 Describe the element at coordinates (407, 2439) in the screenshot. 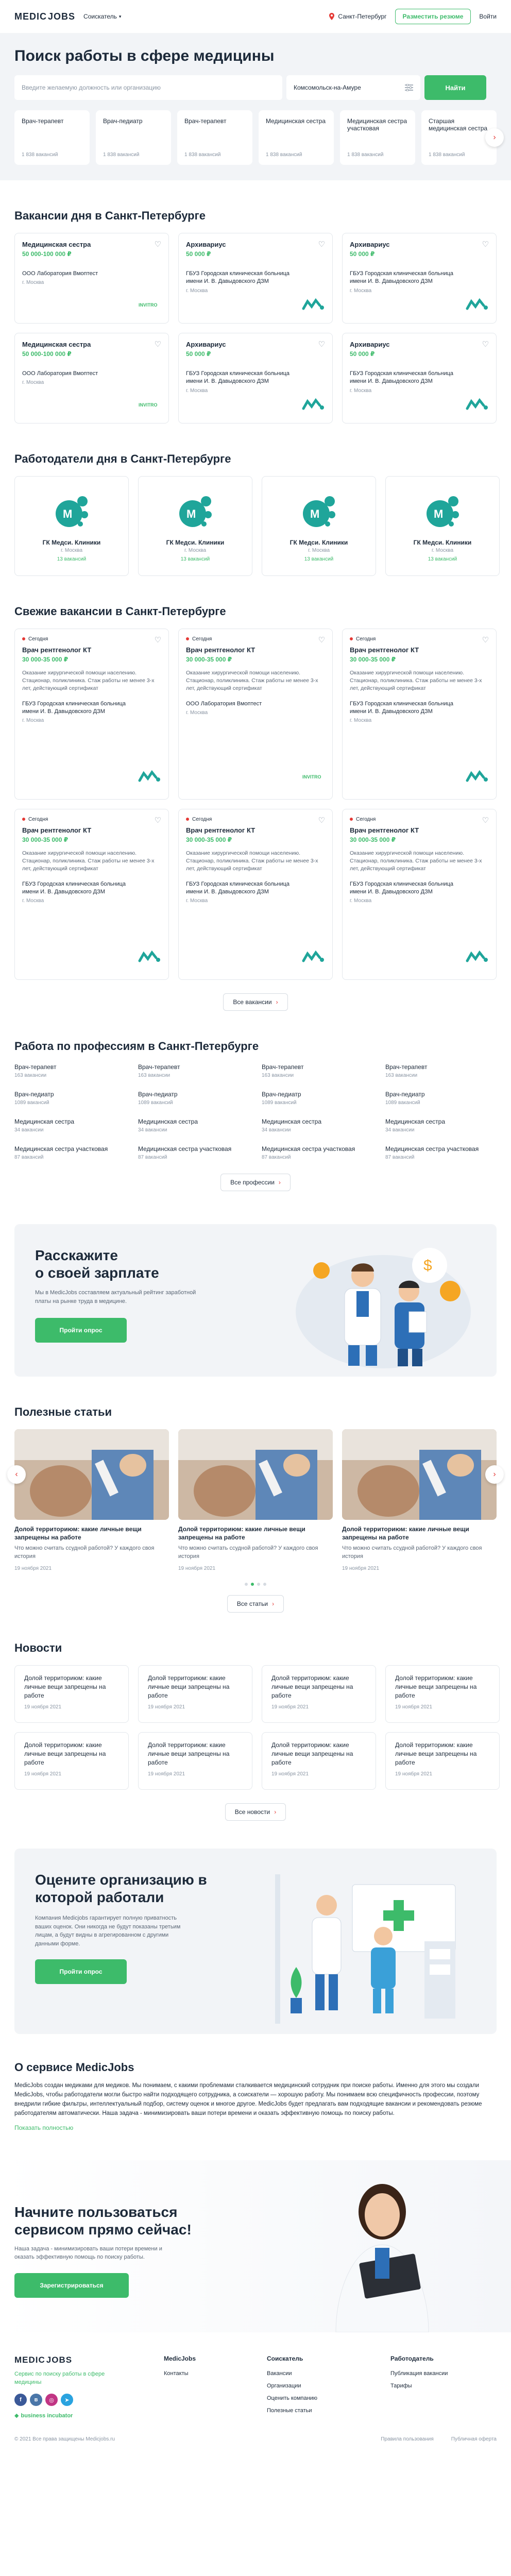

I see `terms-link: Правила пользования` at that location.